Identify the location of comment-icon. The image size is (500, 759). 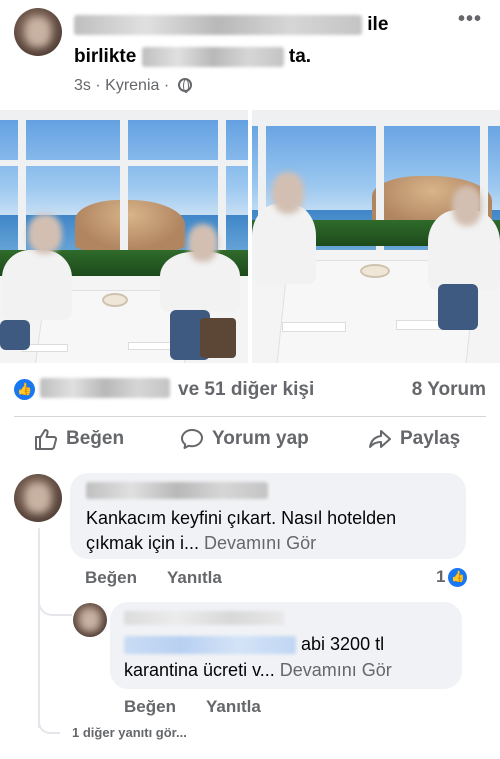
(192, 439).